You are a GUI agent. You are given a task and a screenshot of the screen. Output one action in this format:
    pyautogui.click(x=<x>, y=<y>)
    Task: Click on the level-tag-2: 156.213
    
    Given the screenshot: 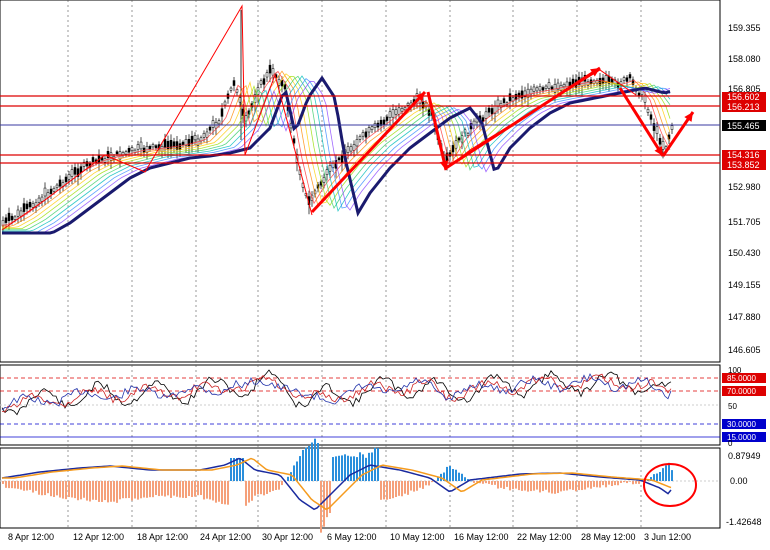 What is the action you would take?
    pyautogui.click(x=743, y=107)
    